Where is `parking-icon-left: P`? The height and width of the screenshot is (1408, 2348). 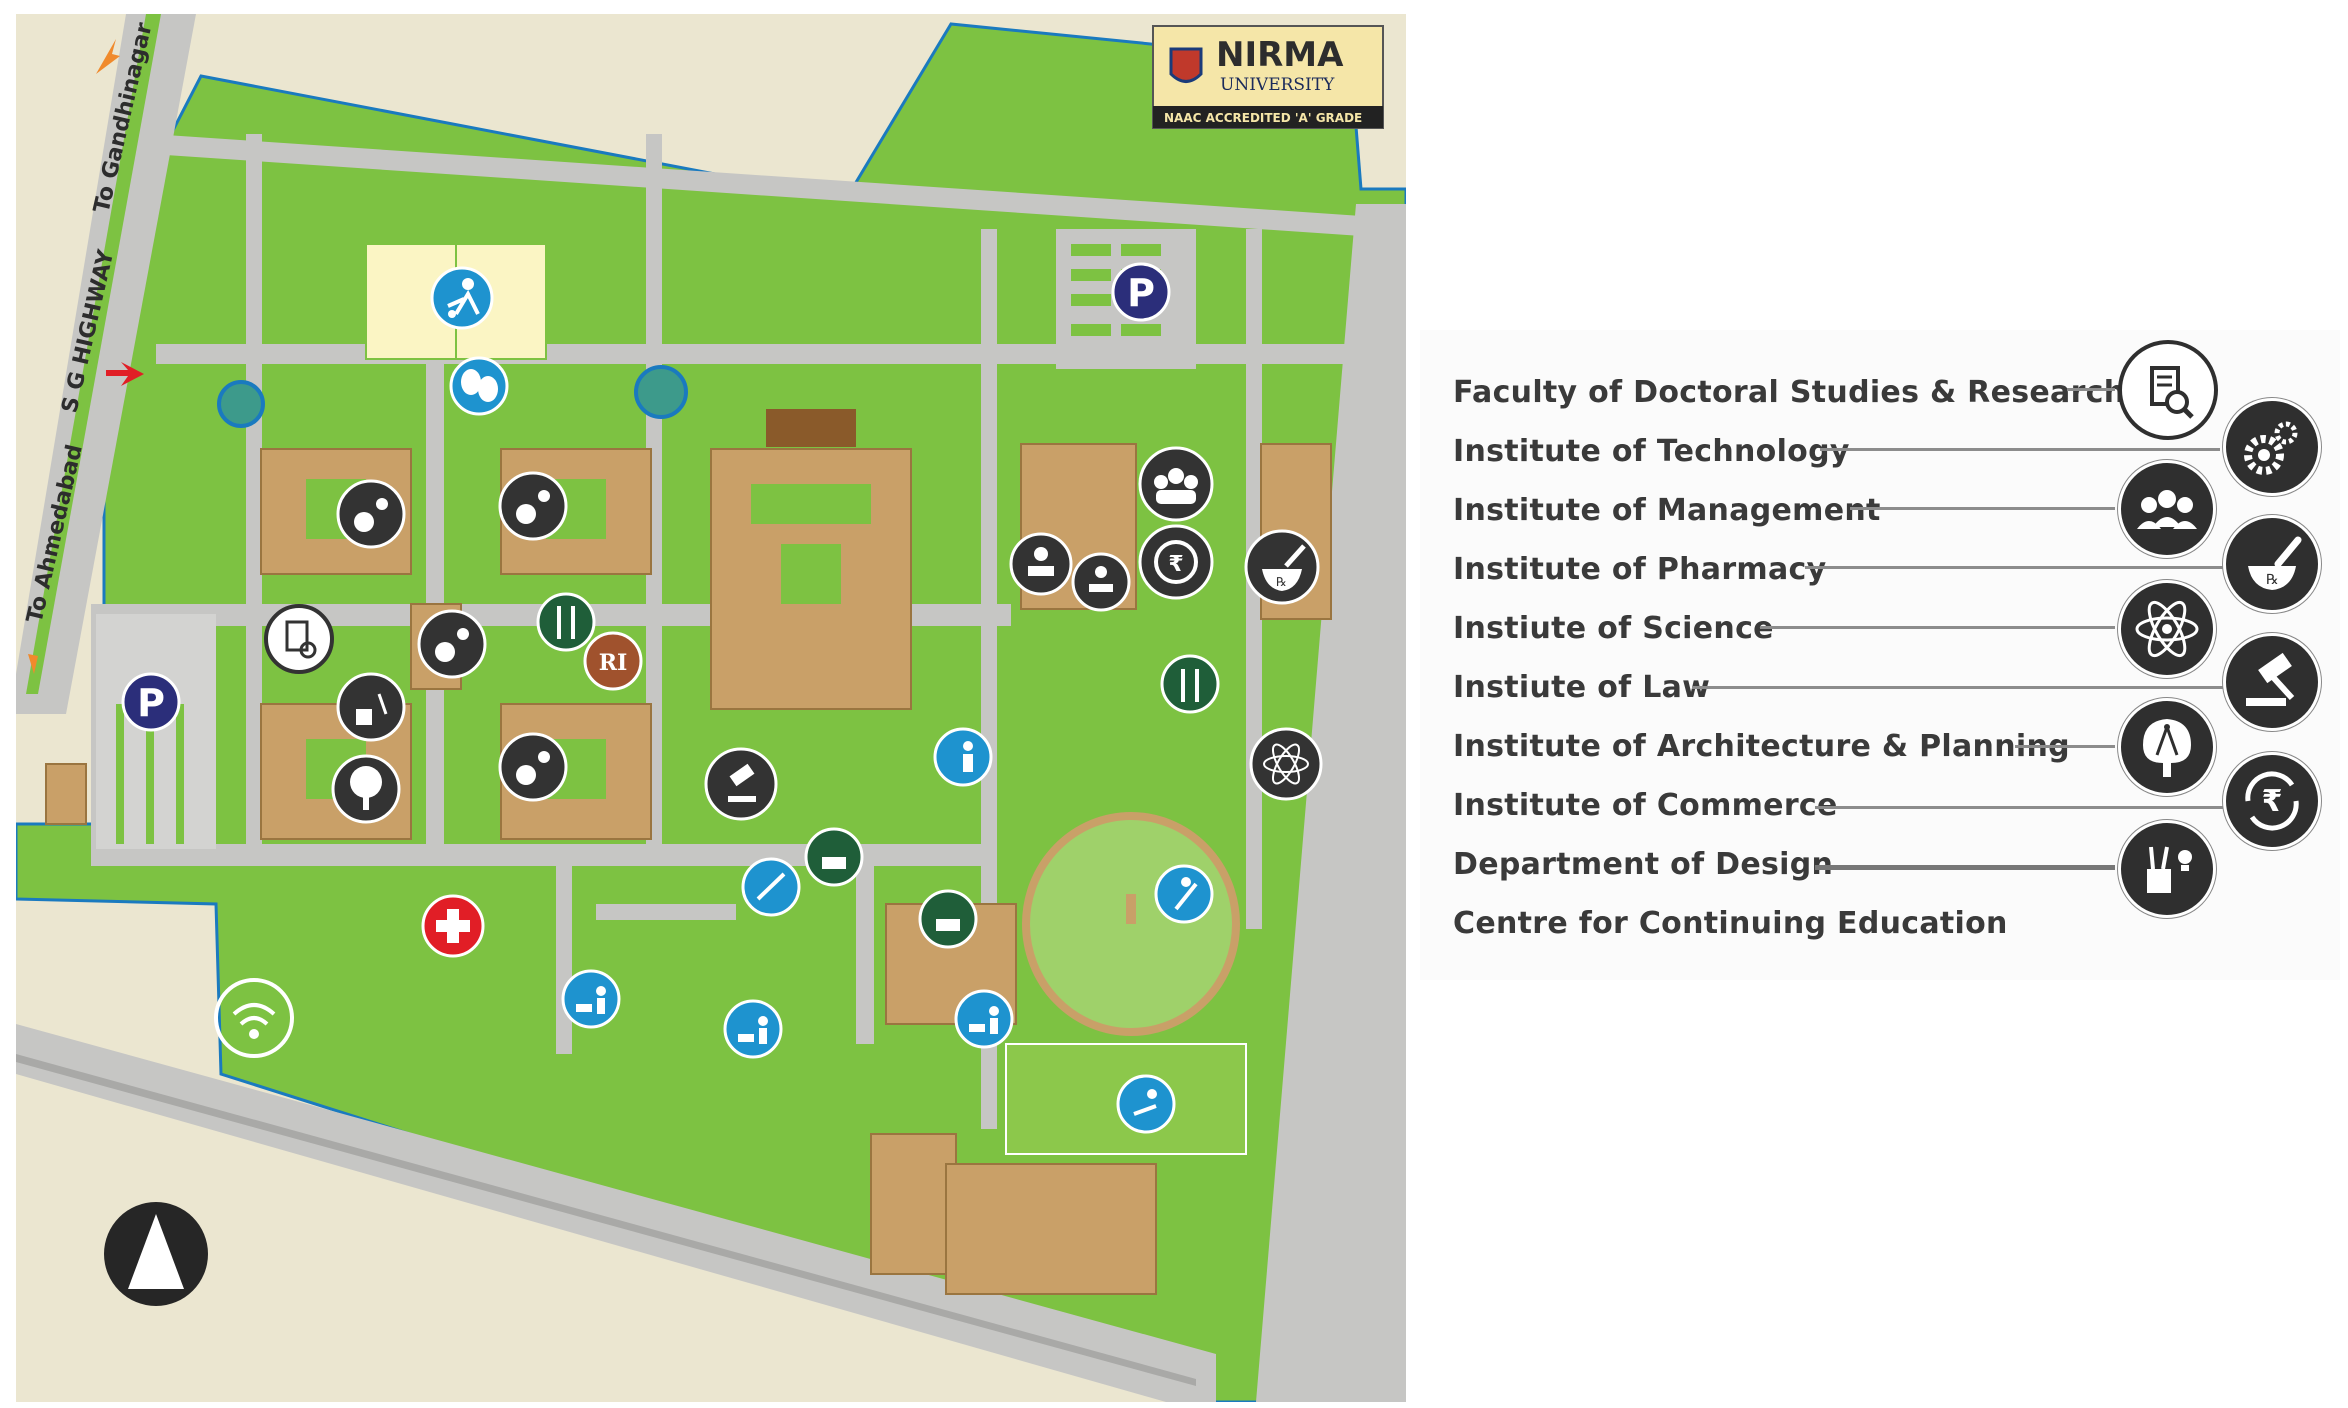
parking-icon-left: P is located at coordinates (151, 702).